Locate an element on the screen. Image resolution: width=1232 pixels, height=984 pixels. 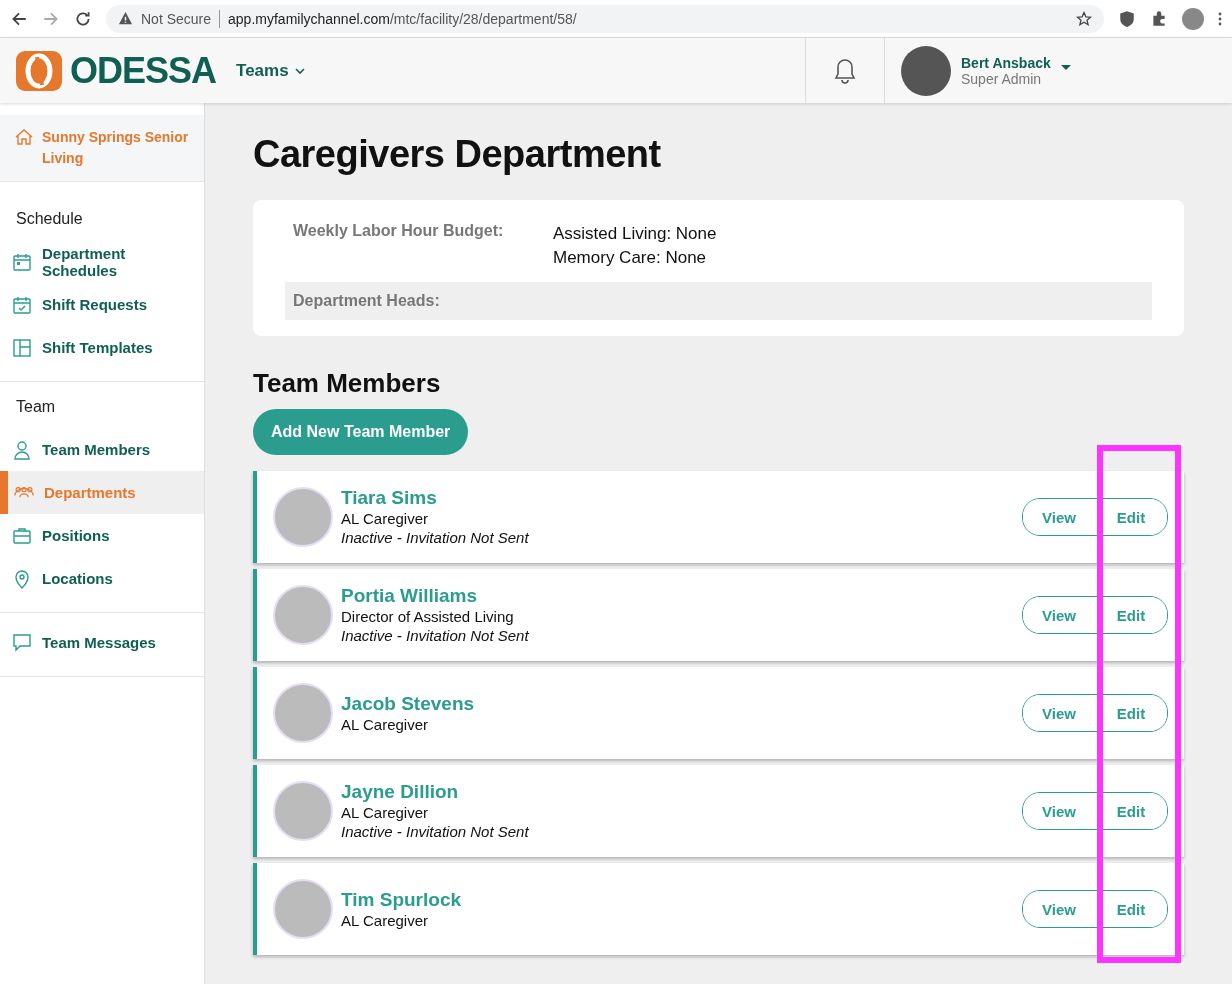
member-name: Tiara Sims is located at coordinates (681, 498).